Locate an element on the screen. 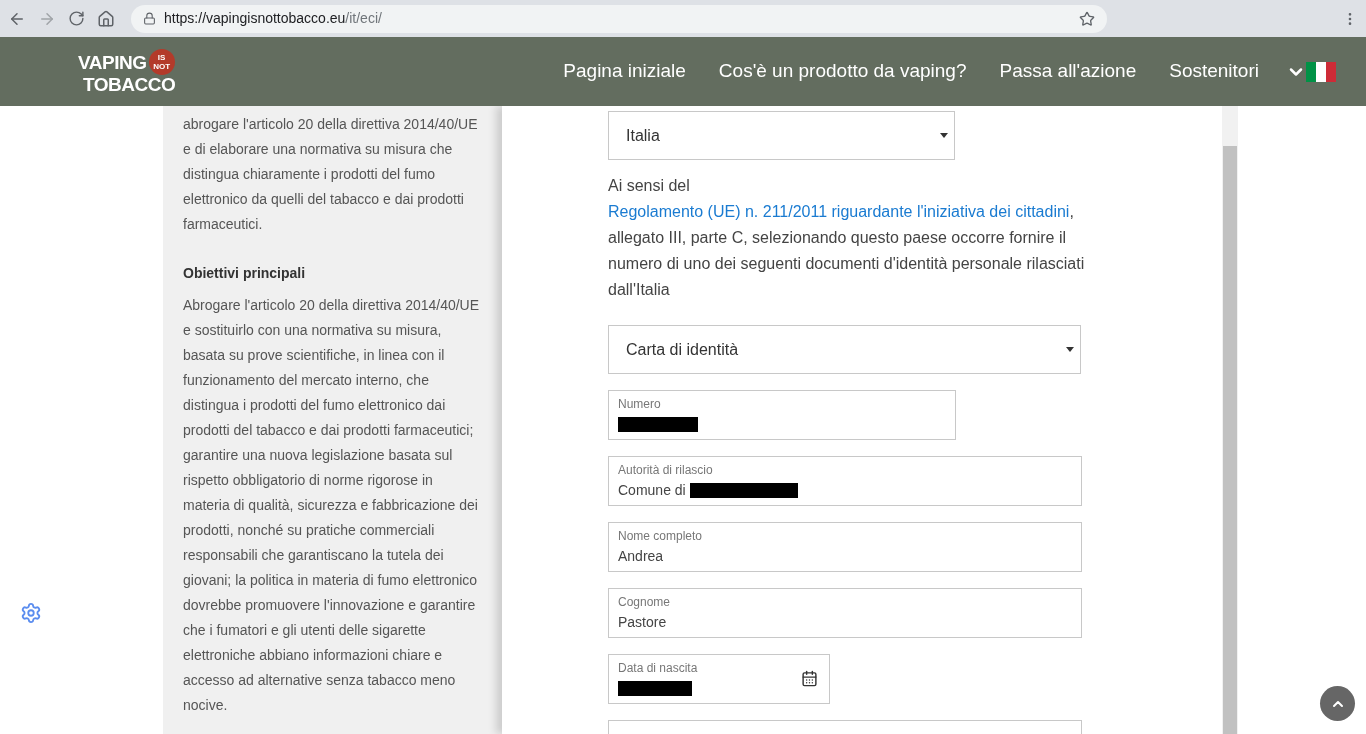 Image resolution: width=1366 pixels, height=734 pixels. logo-word: VAPING is located at coordinates (112, 62).